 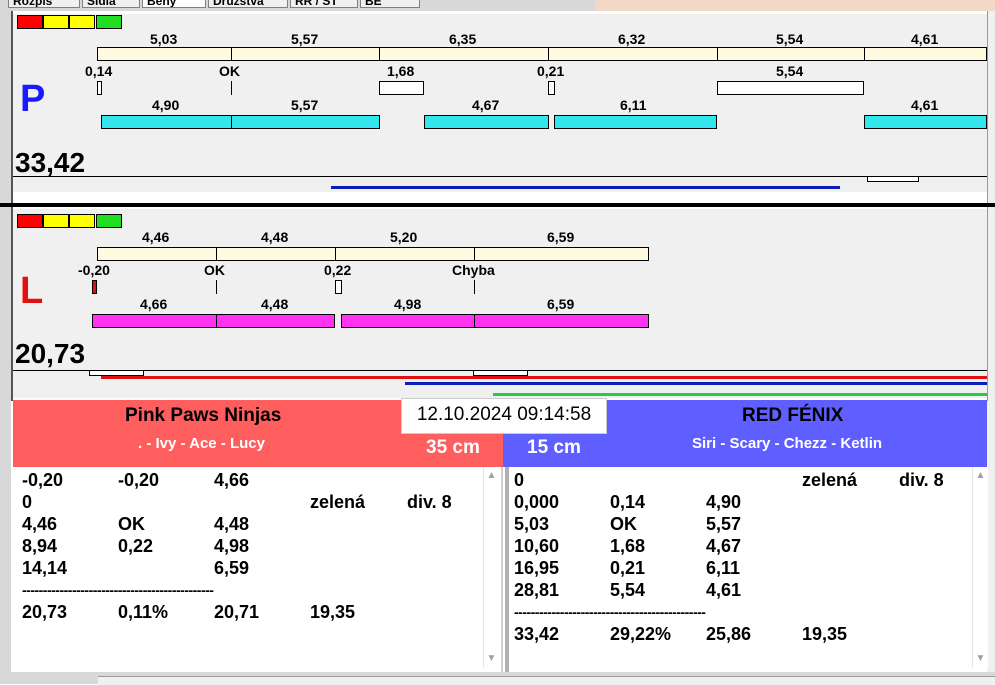 What do you see at coordinates (252, 568) in the screenshot?
I see `log-row: 14,14 6,59` at bounding box center [252, 568].